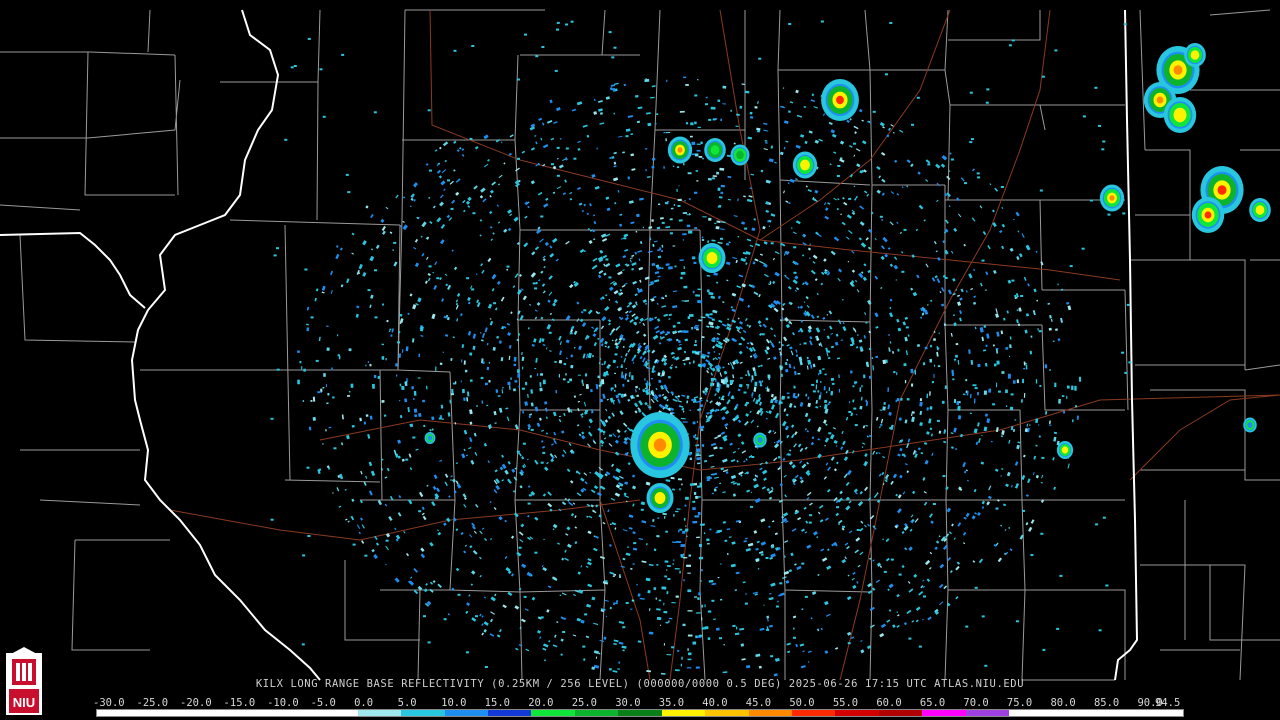 Image resolution: width=1280 pixels, height=720 pixels. What do you see at coordinates (889, 703) in the screenshot?
I see `scale-tick-label: 60.0` at bounding box center [889, 703].